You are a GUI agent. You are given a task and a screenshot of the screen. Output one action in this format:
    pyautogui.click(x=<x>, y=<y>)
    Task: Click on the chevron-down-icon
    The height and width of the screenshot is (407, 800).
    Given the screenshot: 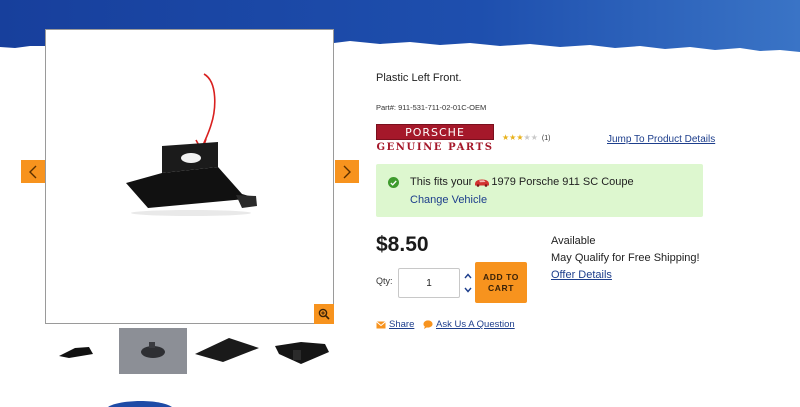 What is the action you would take?
    pyautogui.click(x=467, y=290)
    